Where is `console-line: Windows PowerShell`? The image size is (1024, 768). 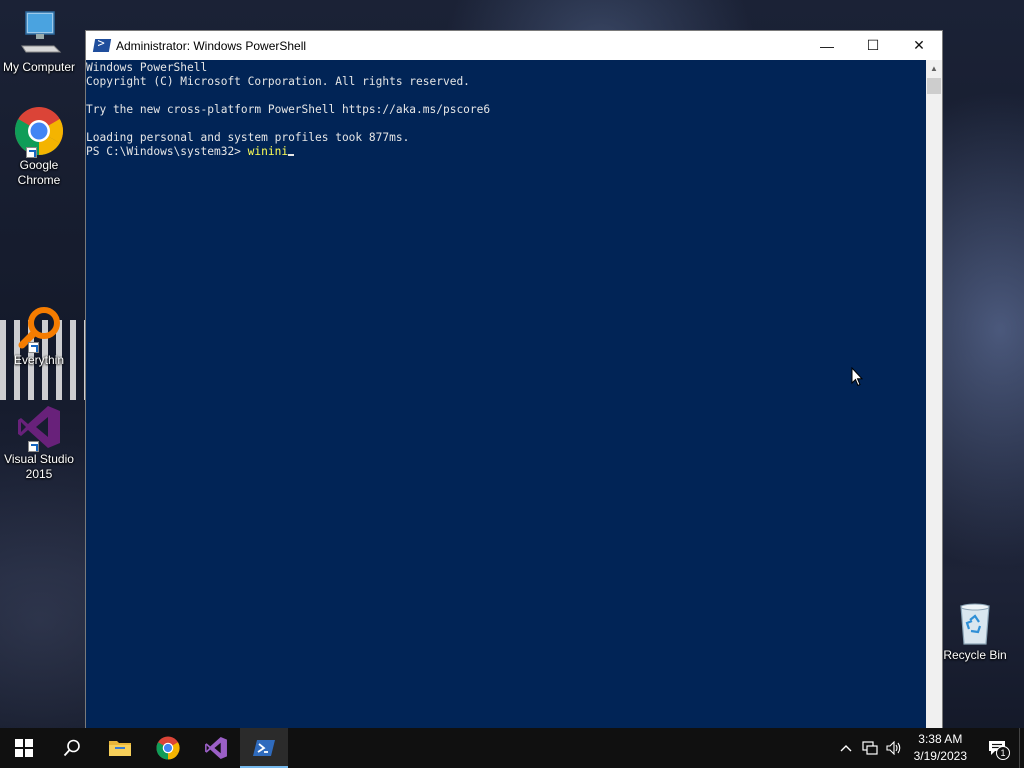
console-line: Windows PowerShell is located at coordinates (147, 67).